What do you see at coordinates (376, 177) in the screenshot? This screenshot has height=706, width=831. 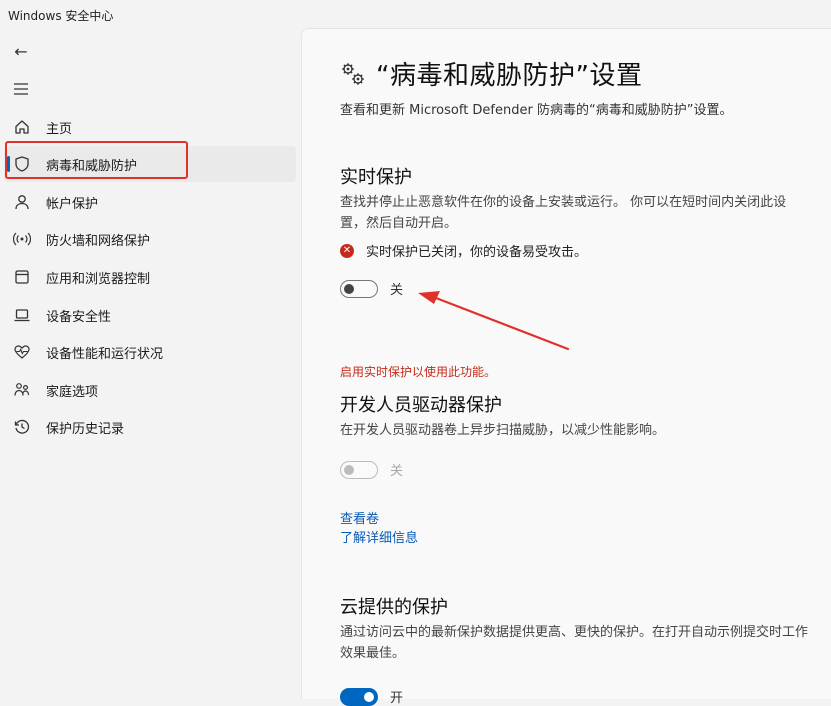 I see `realtime-protection-title: 实时保护` at bounding box center [376, 177].